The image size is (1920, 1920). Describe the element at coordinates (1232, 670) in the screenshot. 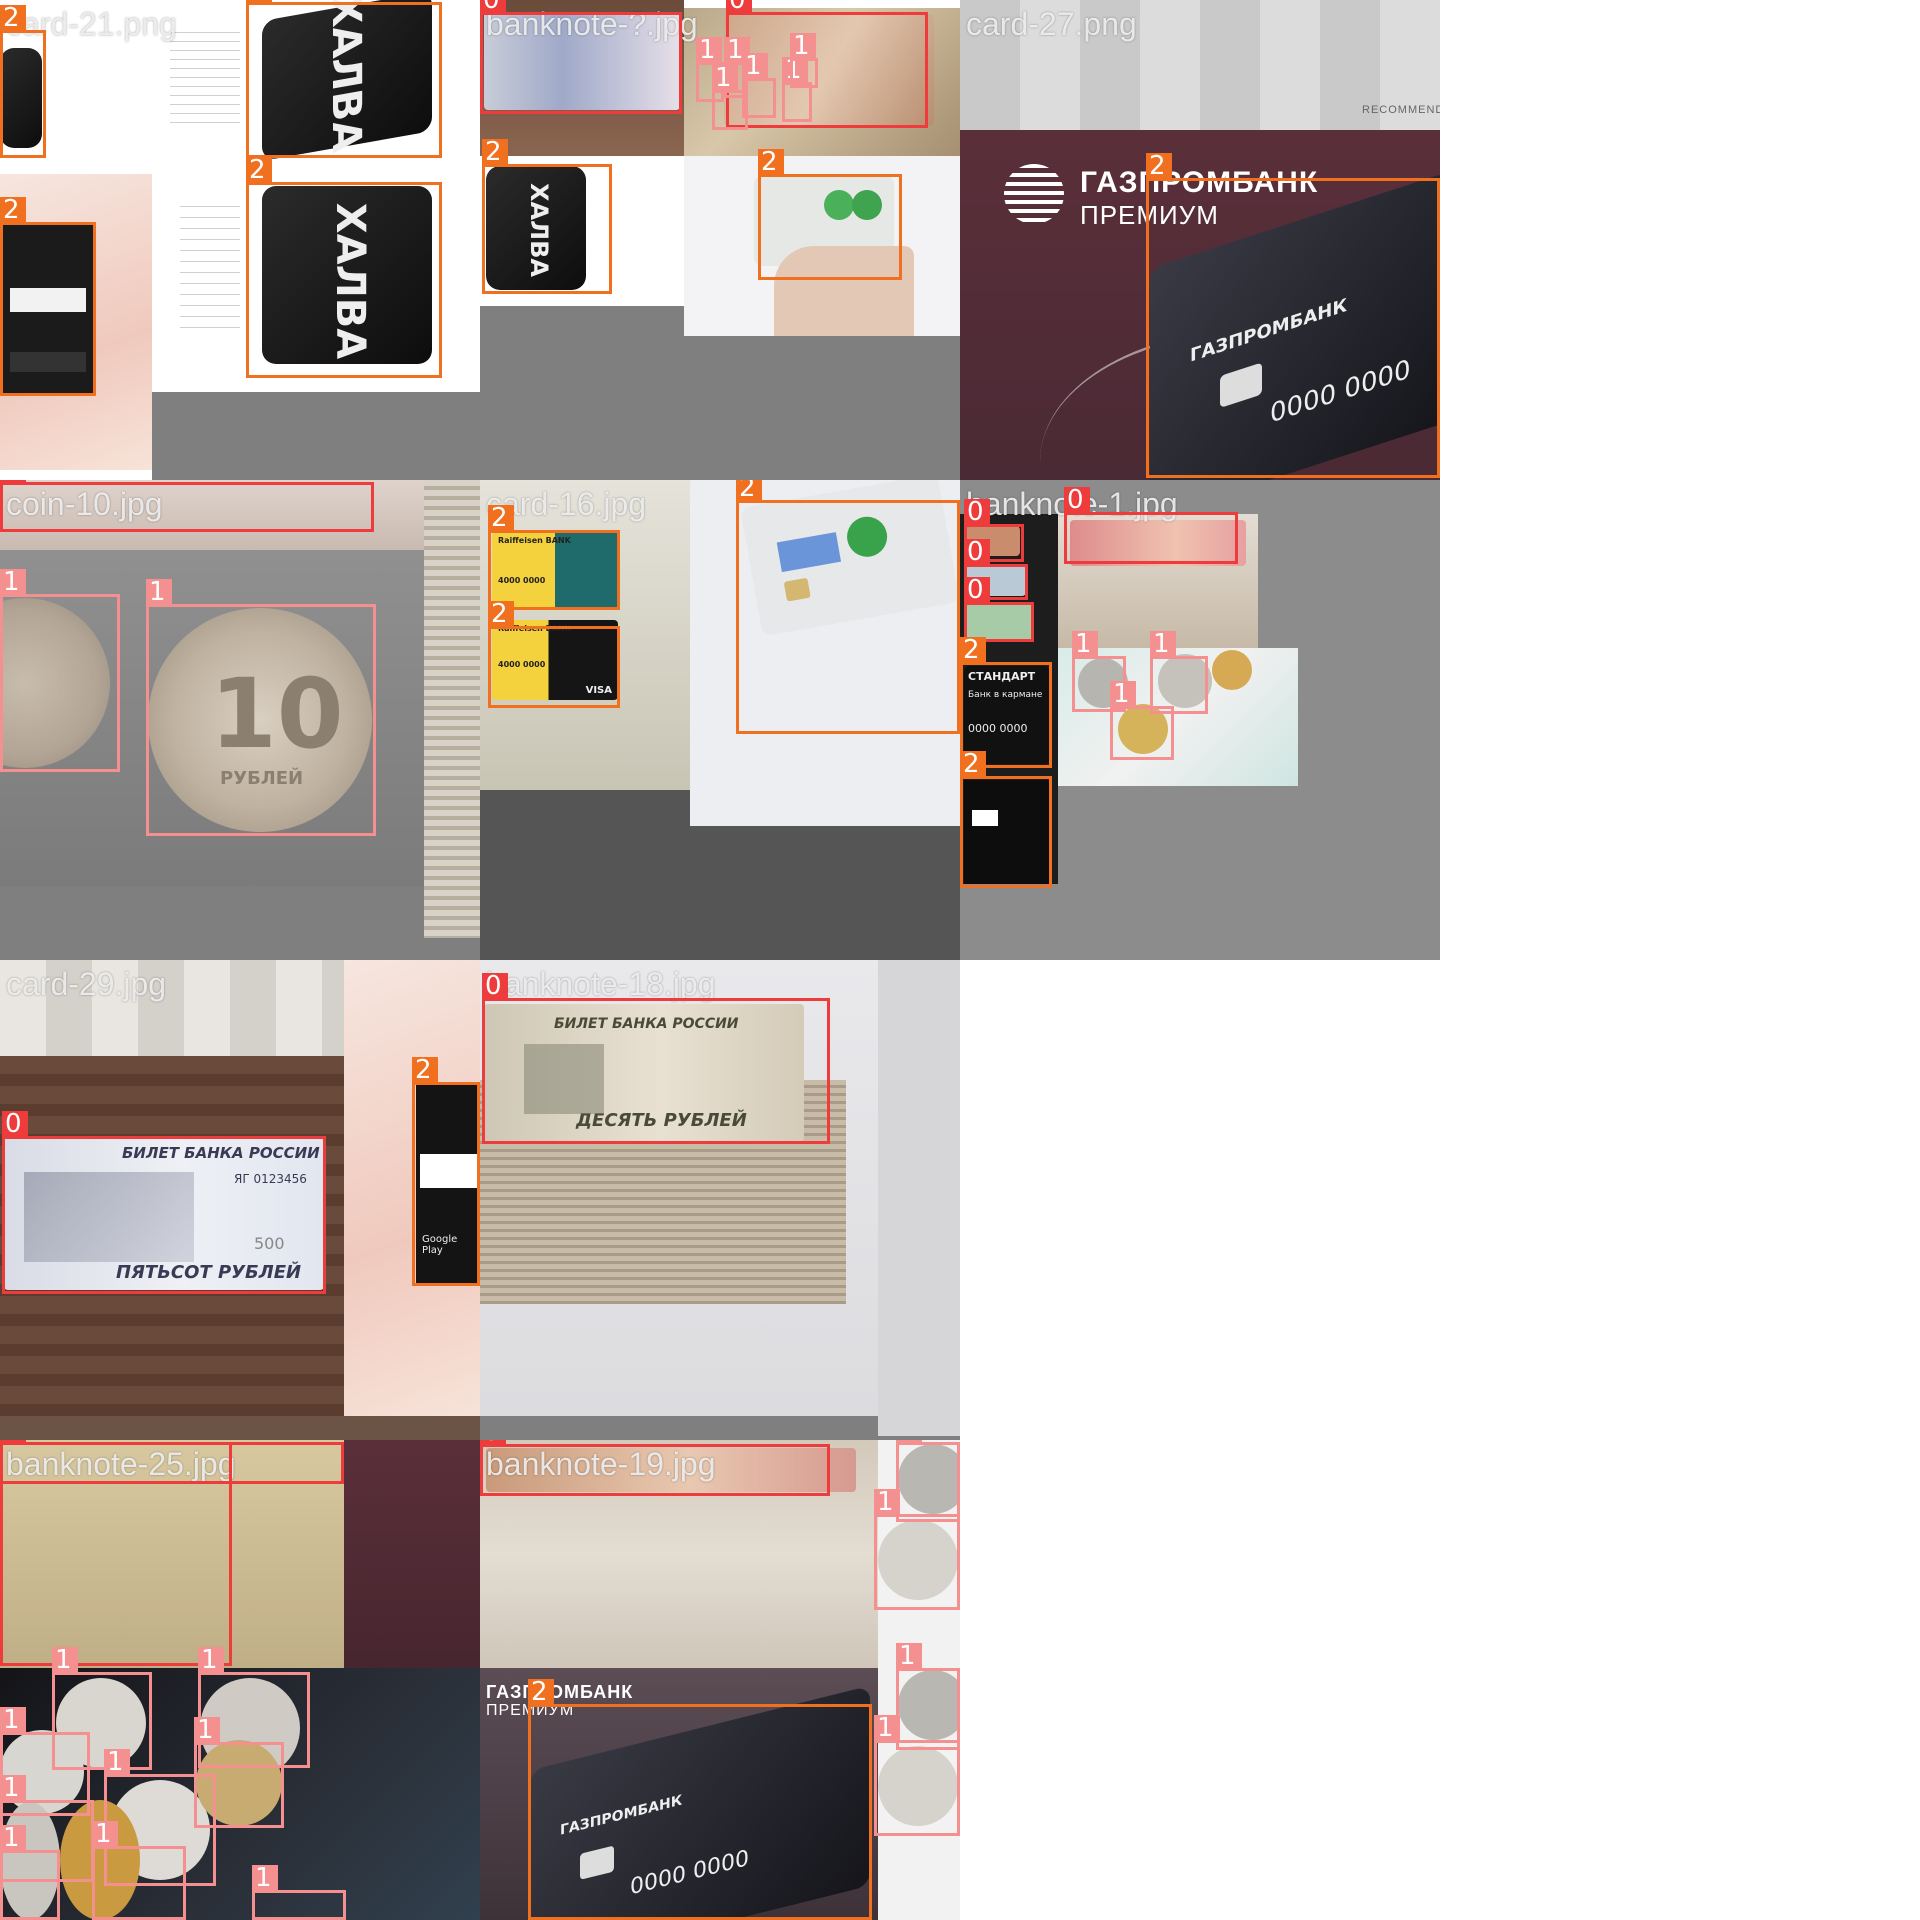

I see `coin` at that location.